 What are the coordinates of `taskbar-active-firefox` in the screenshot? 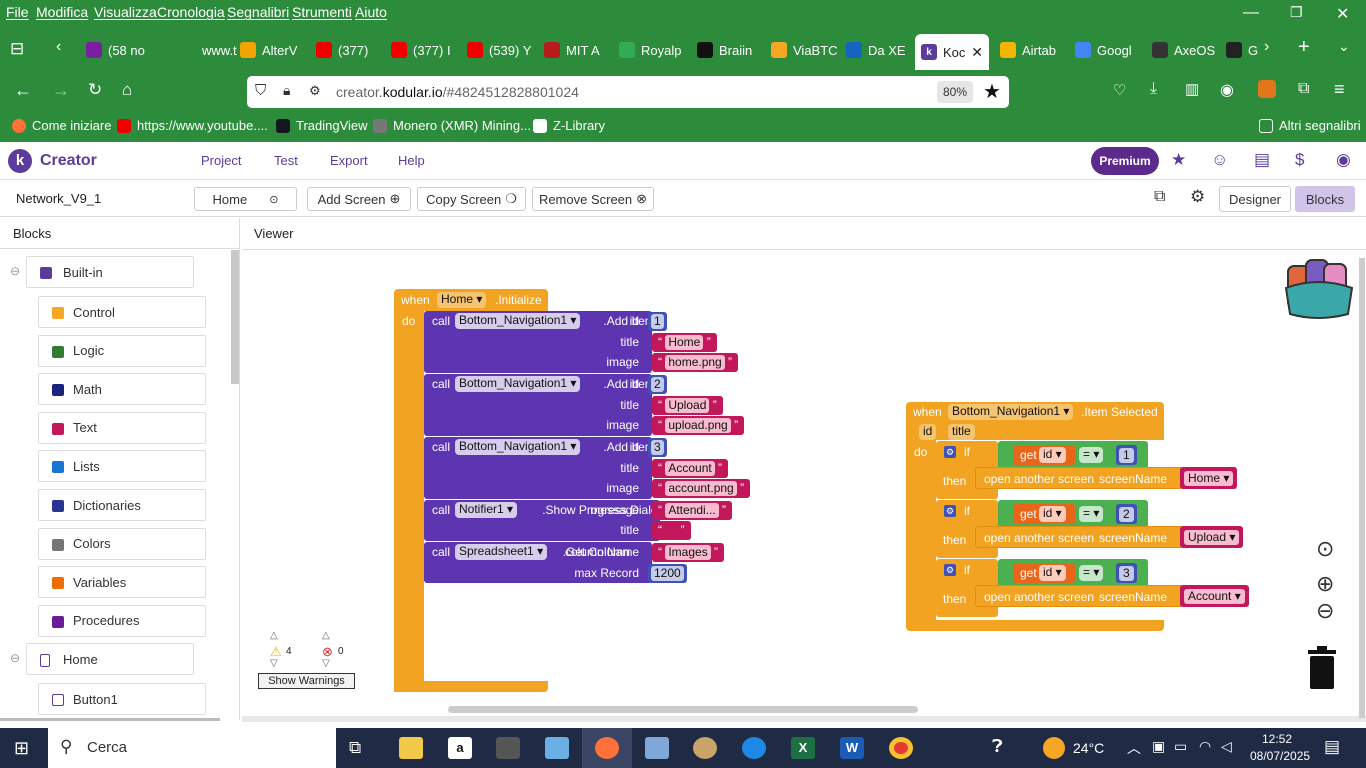 It's located at (607, 748).